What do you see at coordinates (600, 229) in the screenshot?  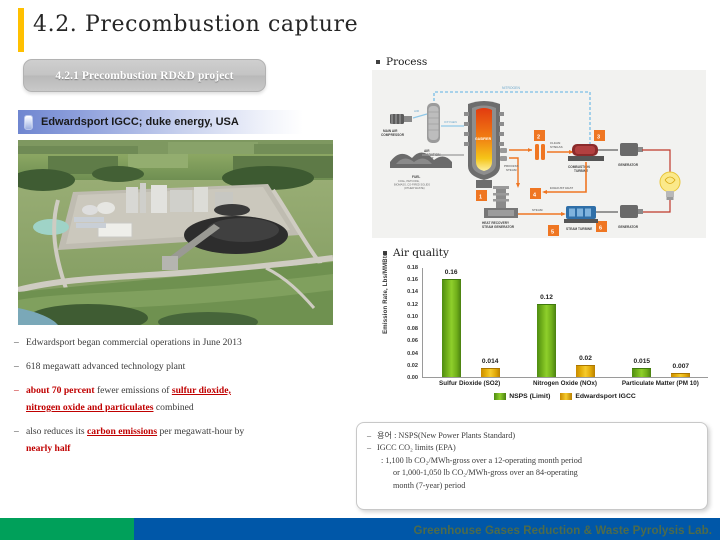 I see `svg-text: 6` at bounding box center [600, 229].